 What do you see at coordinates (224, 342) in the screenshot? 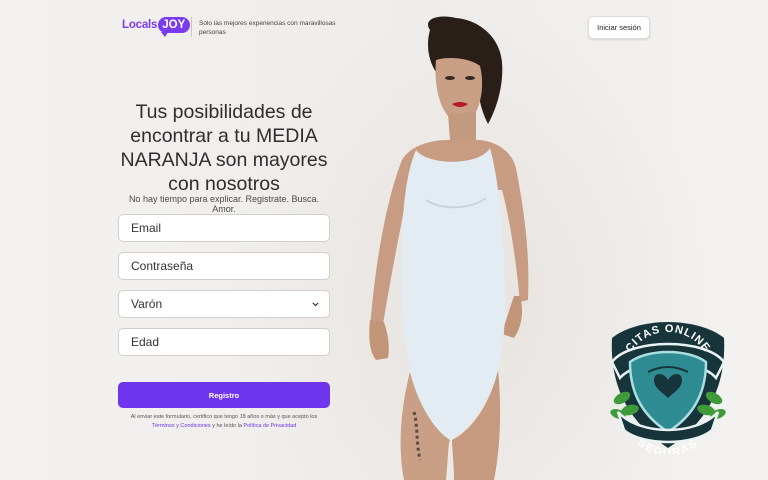
I see `age-field: Edad` at bounding box center [224, 342].